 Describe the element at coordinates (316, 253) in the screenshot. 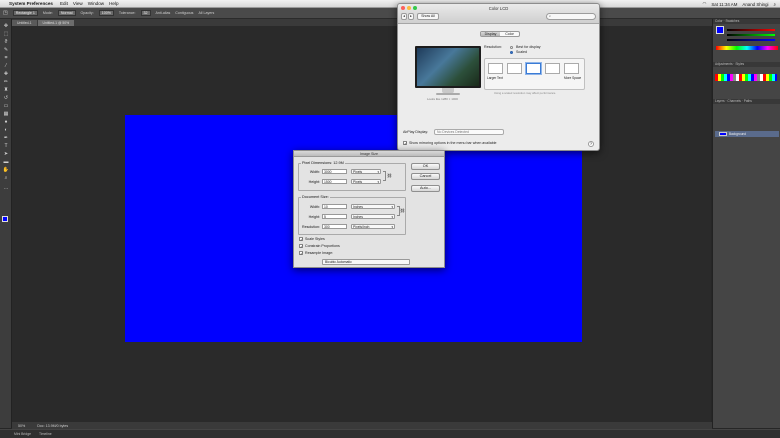

I see `resample-row: ✓ Resample Image:` at that location.